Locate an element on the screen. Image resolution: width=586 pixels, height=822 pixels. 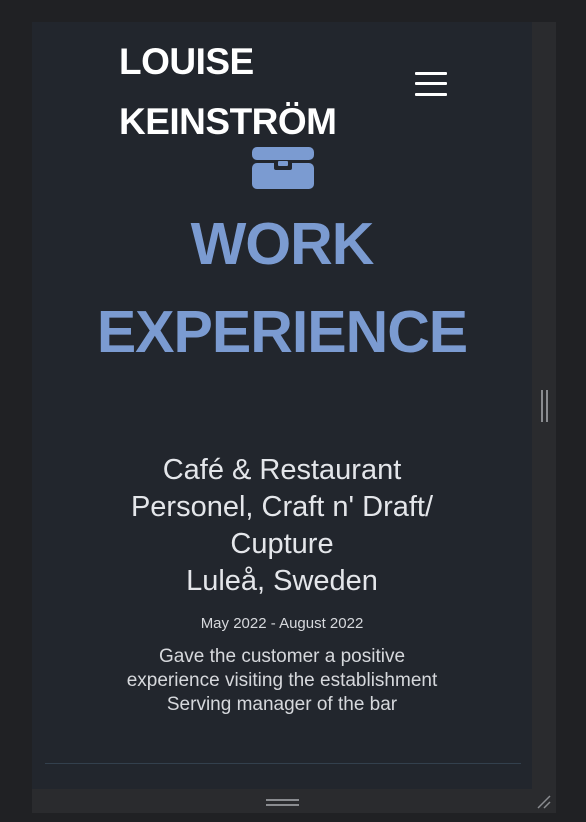
section-title-line-2: EXPERIENCE is located at coordinates (282, 332).